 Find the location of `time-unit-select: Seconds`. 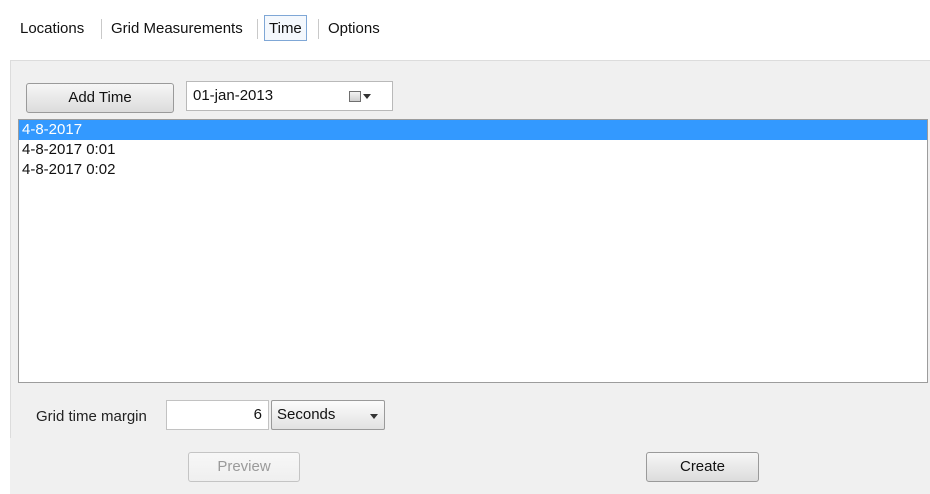

time-unit-select: Seconds is located at coordinates (328, 415).